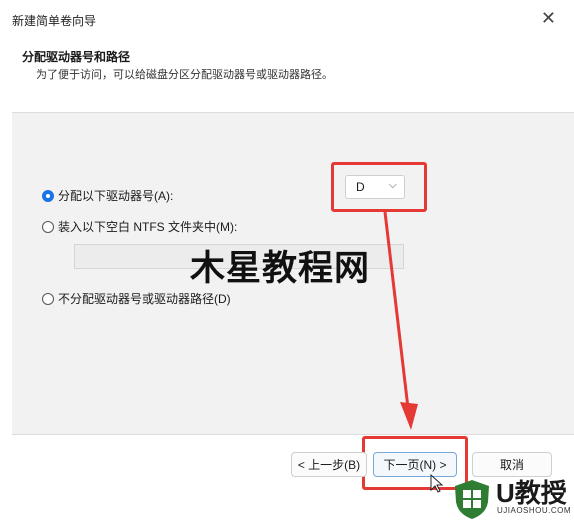 This screenshot has width=574, height=523. Describe the element at coordinates (534, 510) in the screenshot. I see `logo-subtext: UJIAOSHOU.COM` at that location.